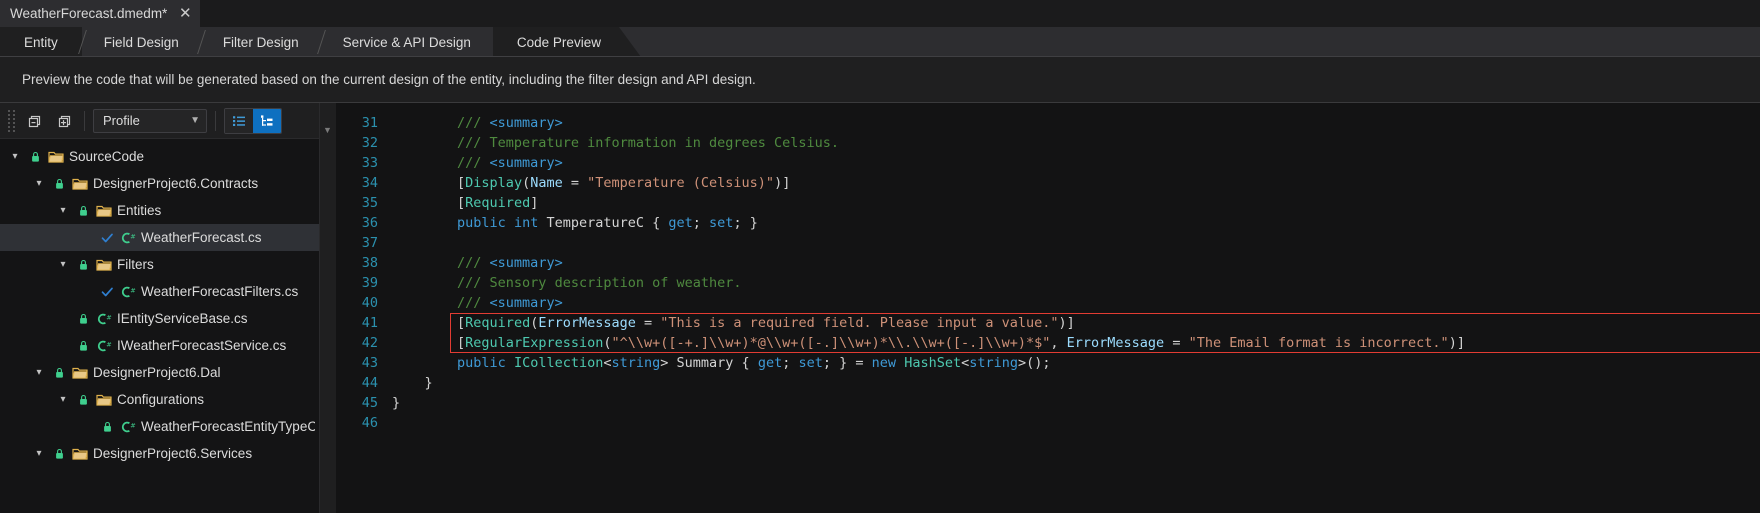  I want to click on code-line: 46, so click(1048, 423).